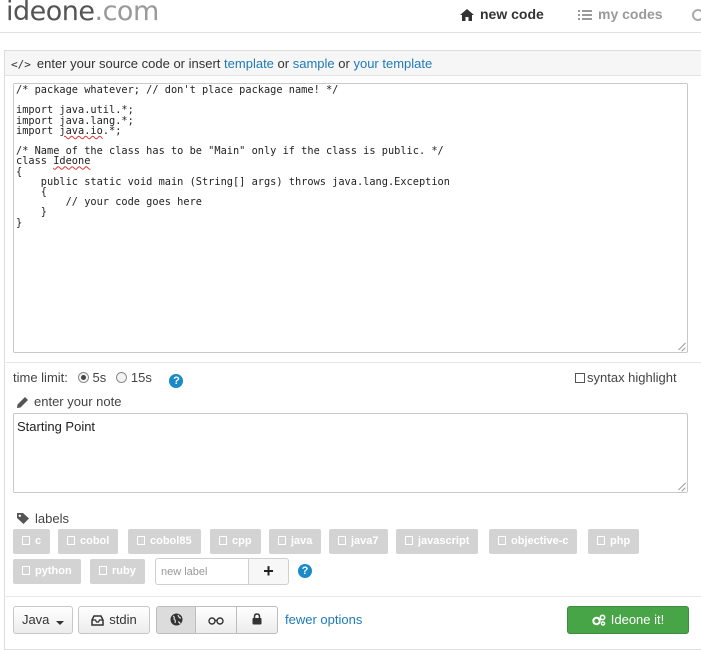 The height and width of the screenshot is (650, 701). I want to click on label-tag-ruby: ruby, so click(117, 571).